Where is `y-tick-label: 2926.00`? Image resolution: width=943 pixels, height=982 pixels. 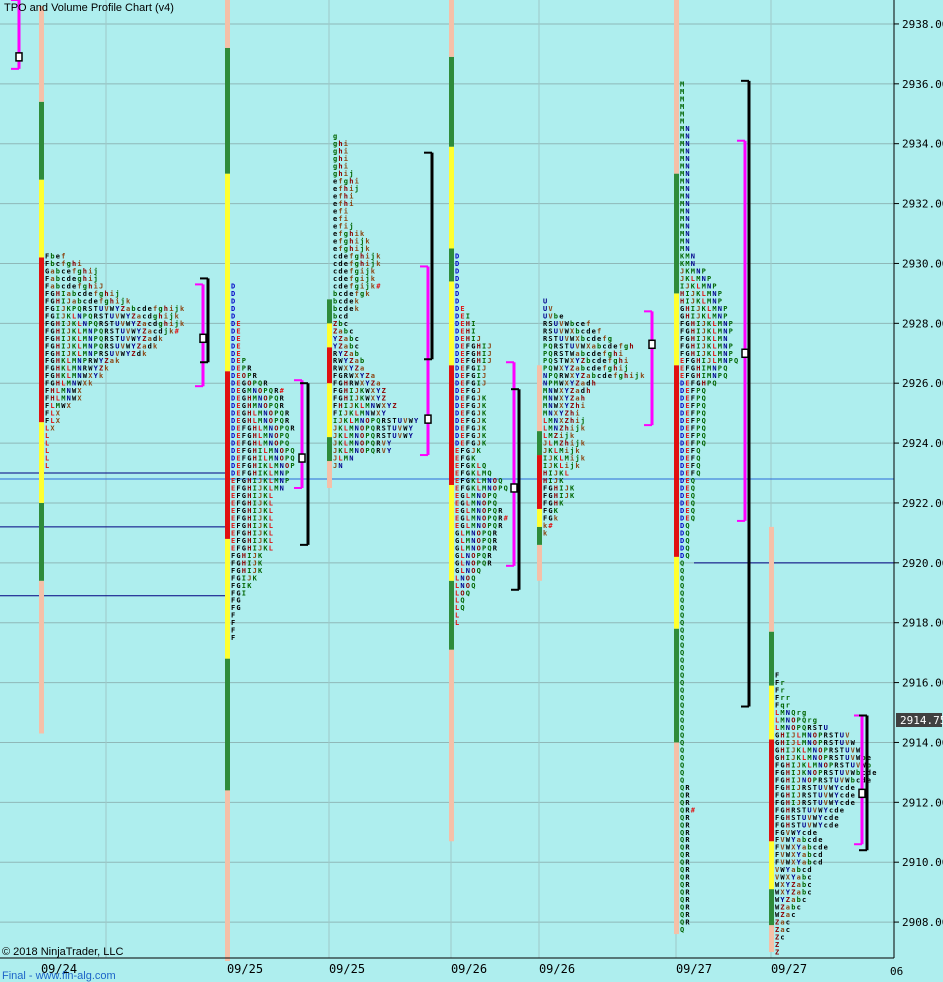
y-tick-label: 2926.00 is located at coordinates (922, 383).